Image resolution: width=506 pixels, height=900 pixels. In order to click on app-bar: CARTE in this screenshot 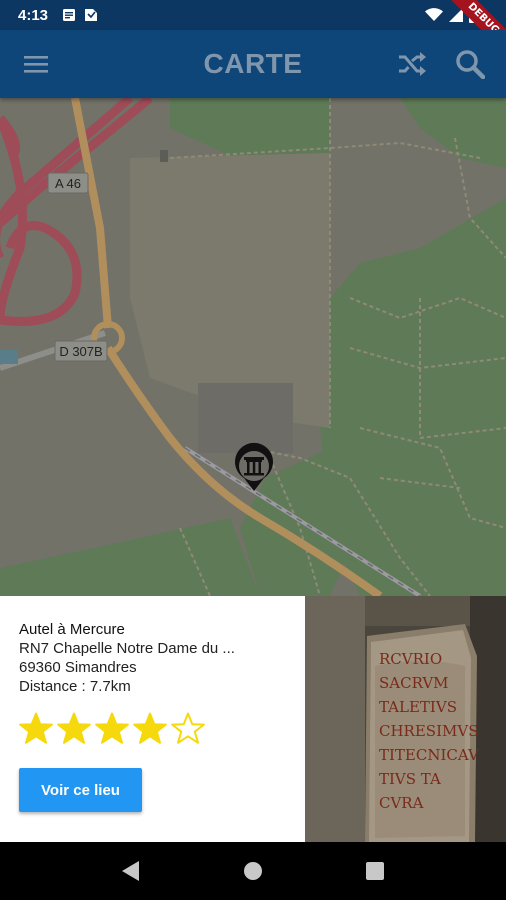, I will do `click(253, 64)`.